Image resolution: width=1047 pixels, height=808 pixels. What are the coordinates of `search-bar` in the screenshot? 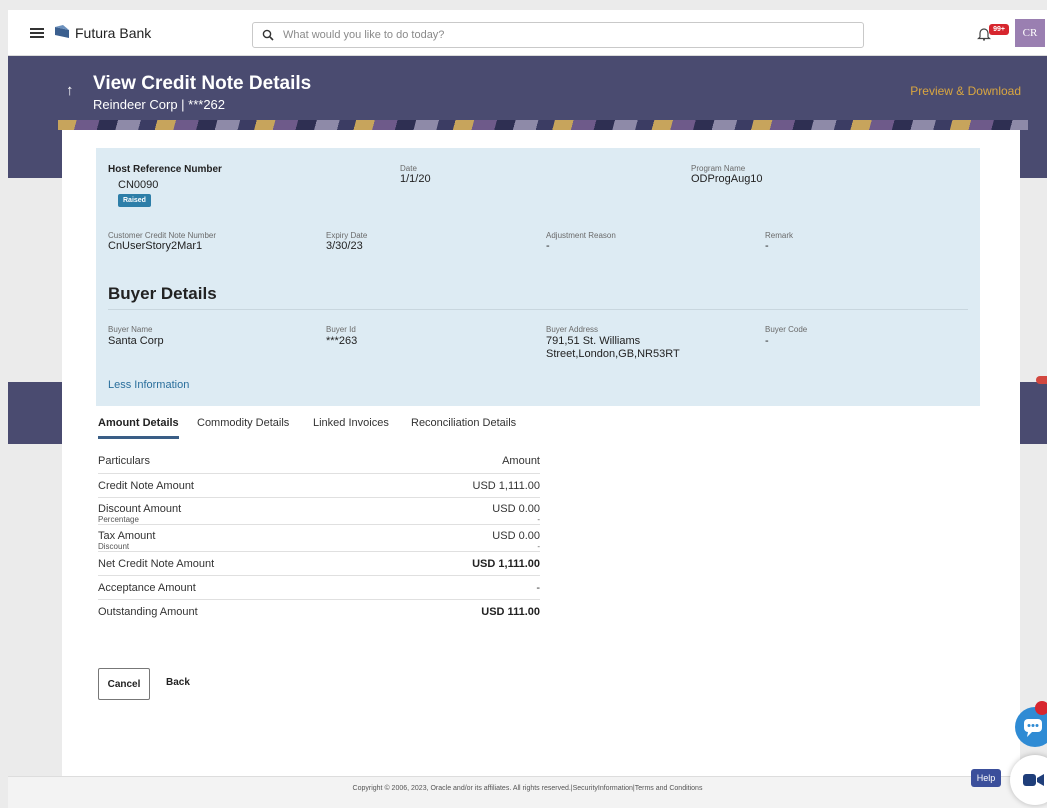 It's located at (558, 35).